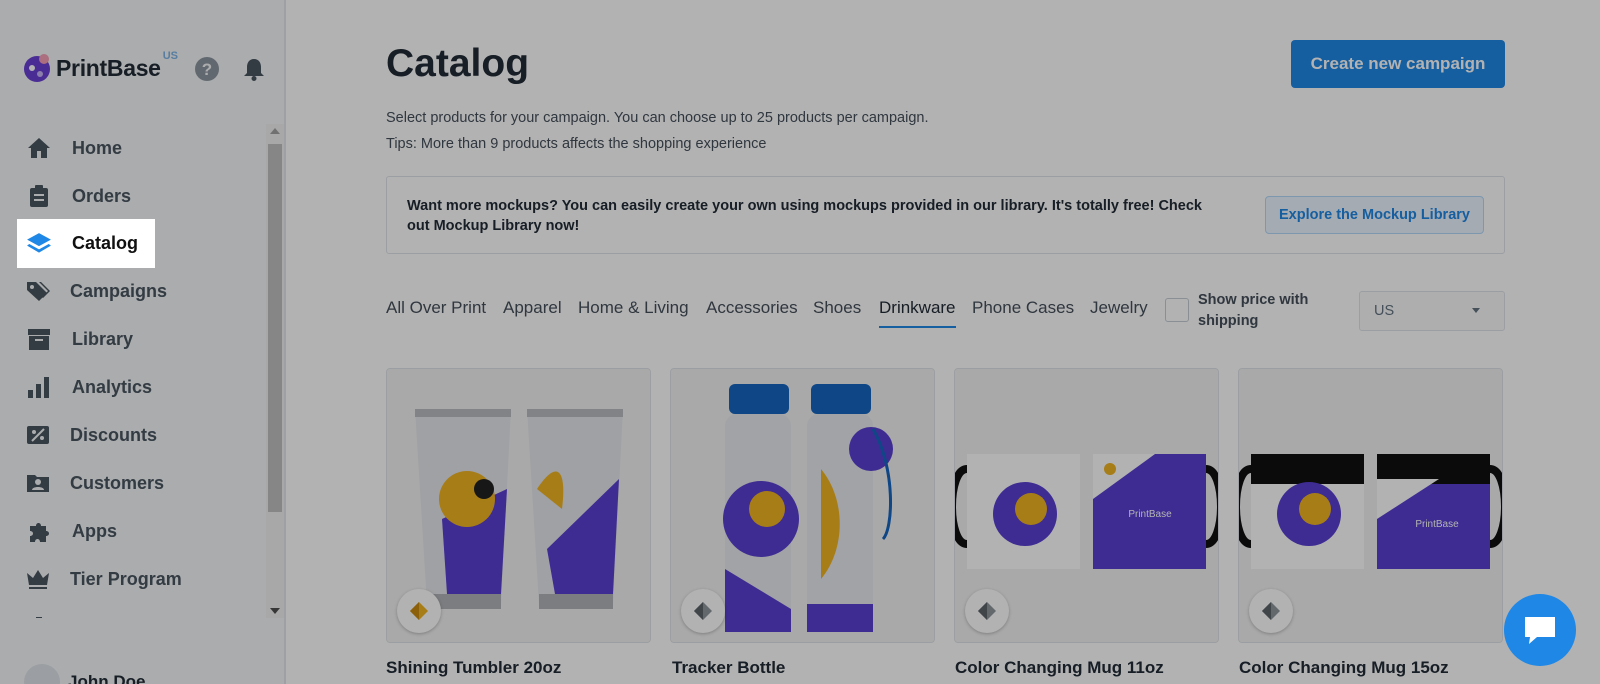 The height and width of the screenshot is (684, 1600). Describe the element at coordinates (1432, 311) in the screenshot. I see `region-select: US` at that location.